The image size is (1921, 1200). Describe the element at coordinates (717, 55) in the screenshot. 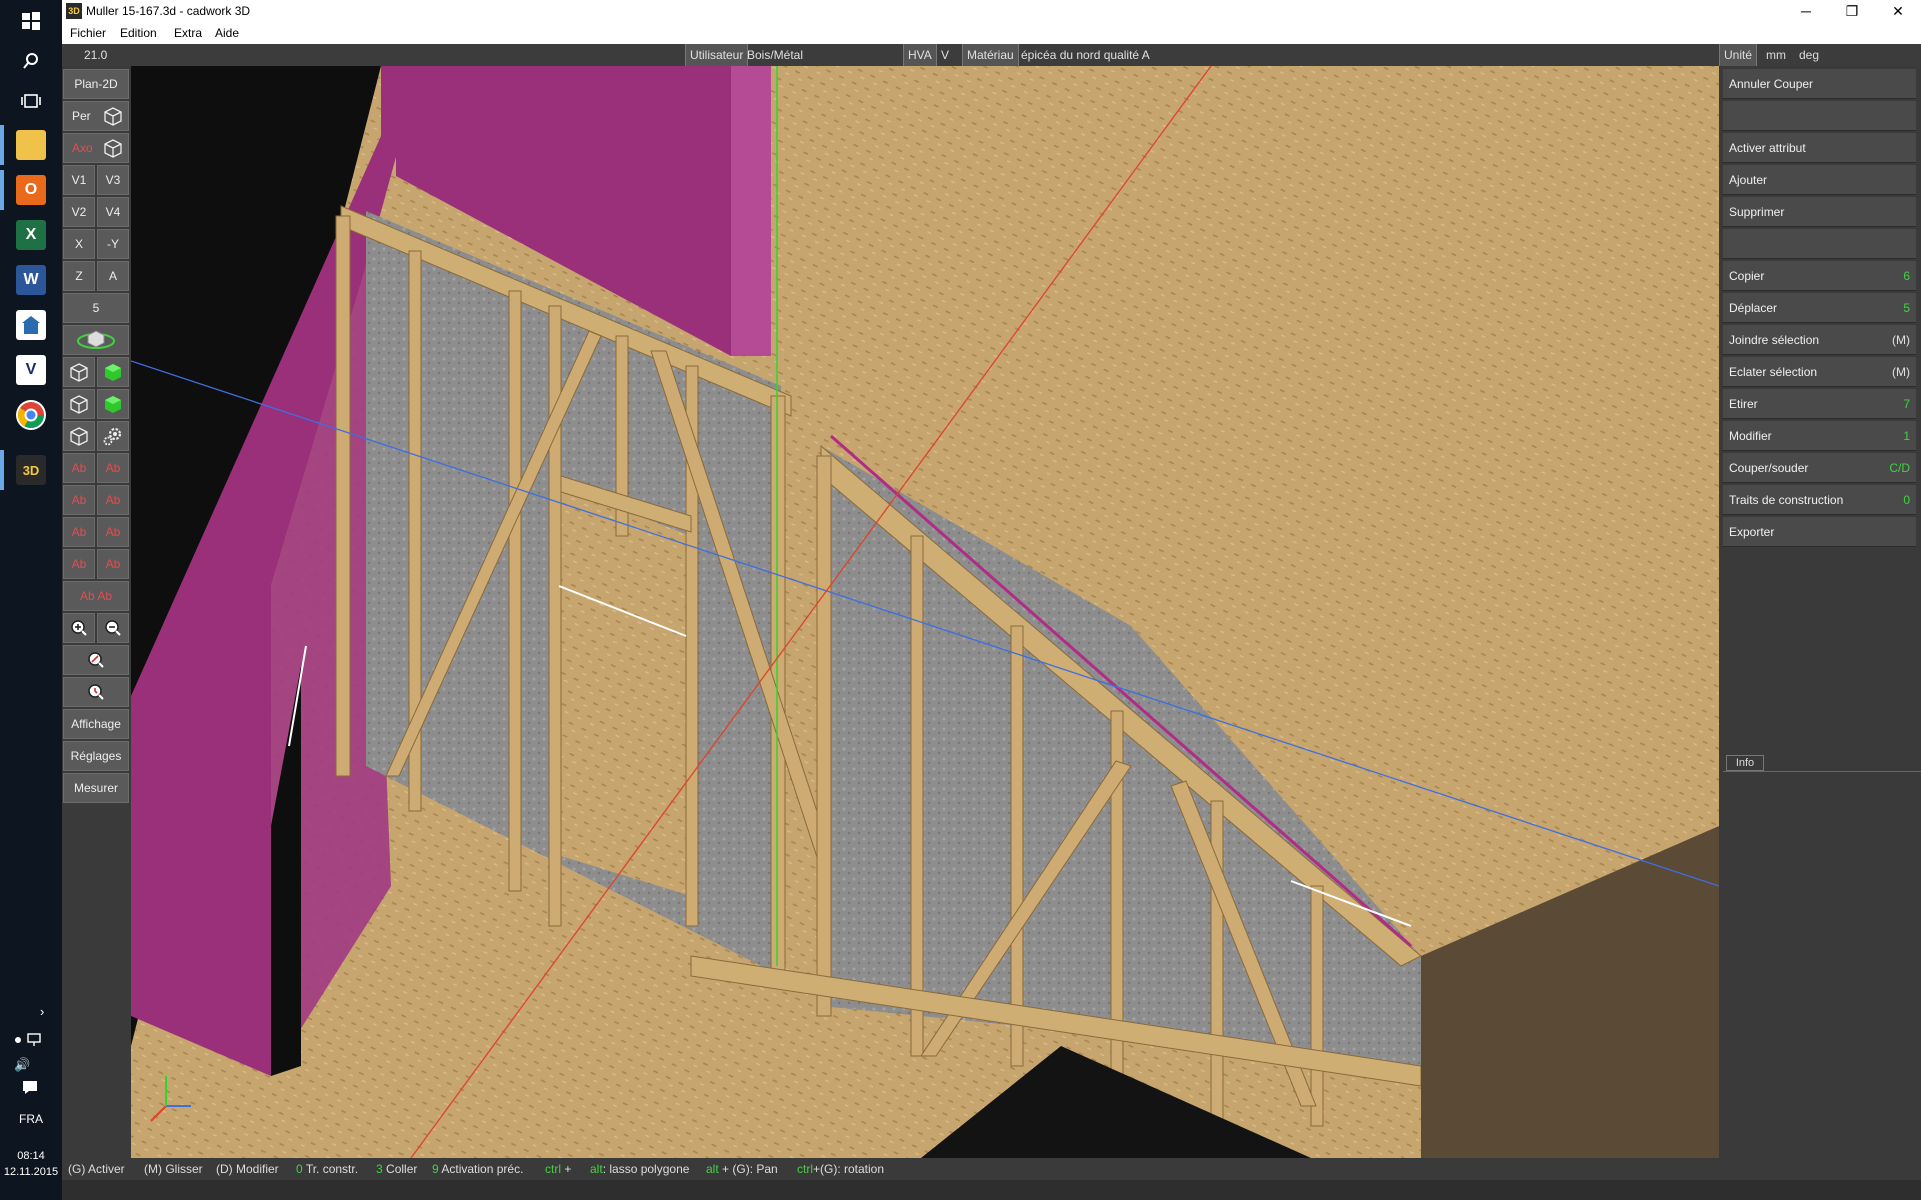

I see `user-label: Utilisateur` at that location.